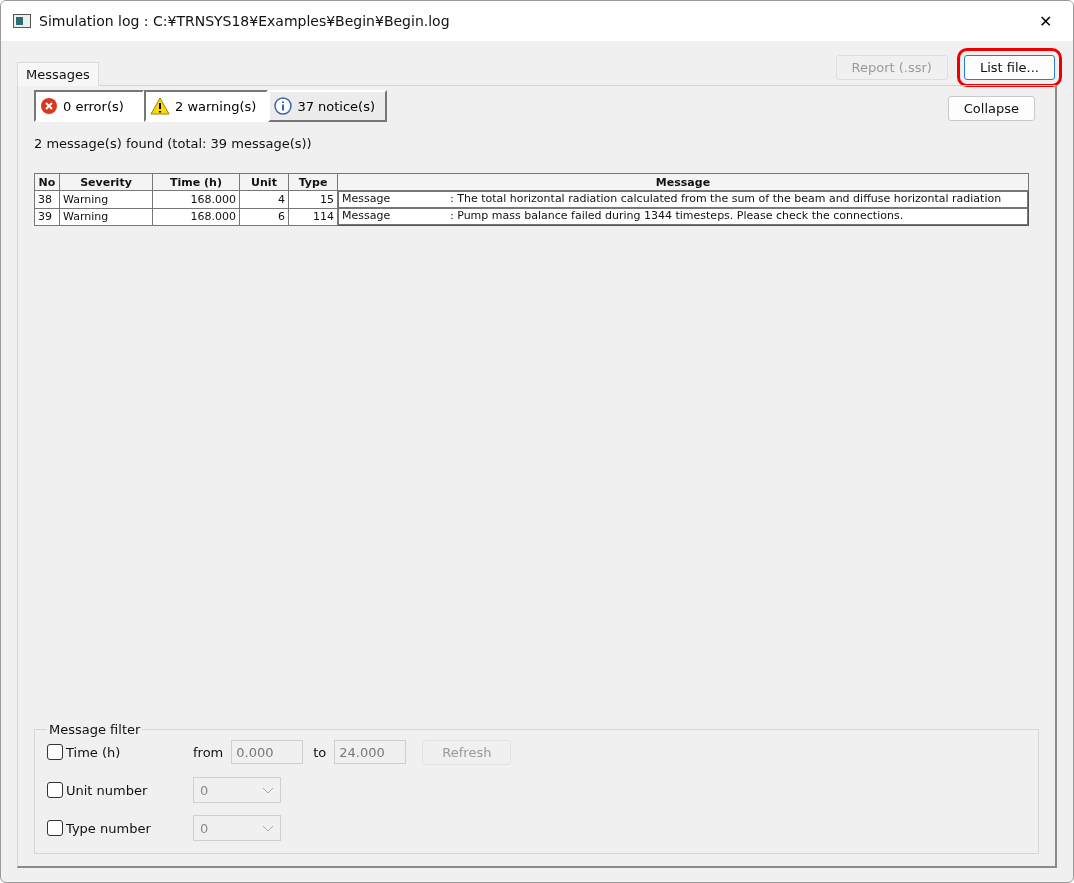 This screenshot has height=883, width=1074. Describe the element at coordinates (47, 199) in the screenshot. I see `table-cell: 38` at that location.